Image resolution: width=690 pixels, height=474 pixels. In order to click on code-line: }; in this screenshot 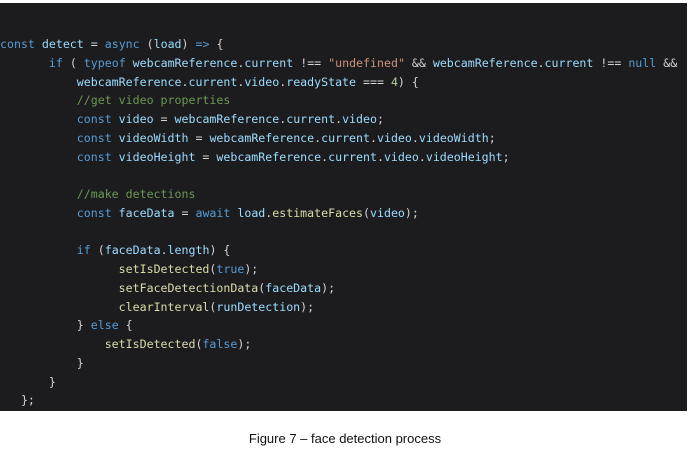, I will do `click(338, 400)`.